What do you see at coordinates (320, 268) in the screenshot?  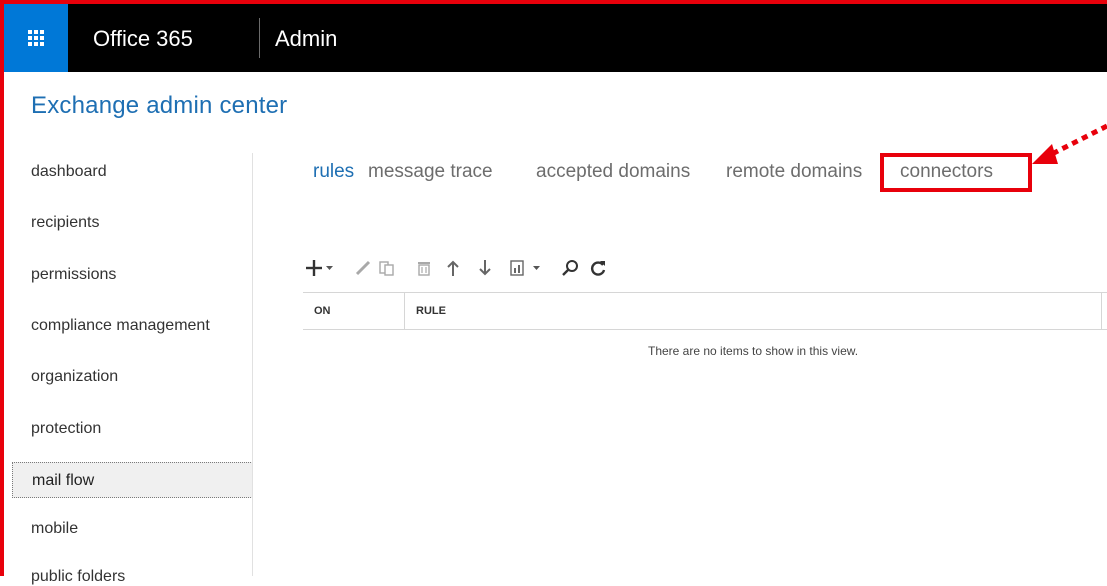 I see `add-icon` at bounding box center [320, 268].